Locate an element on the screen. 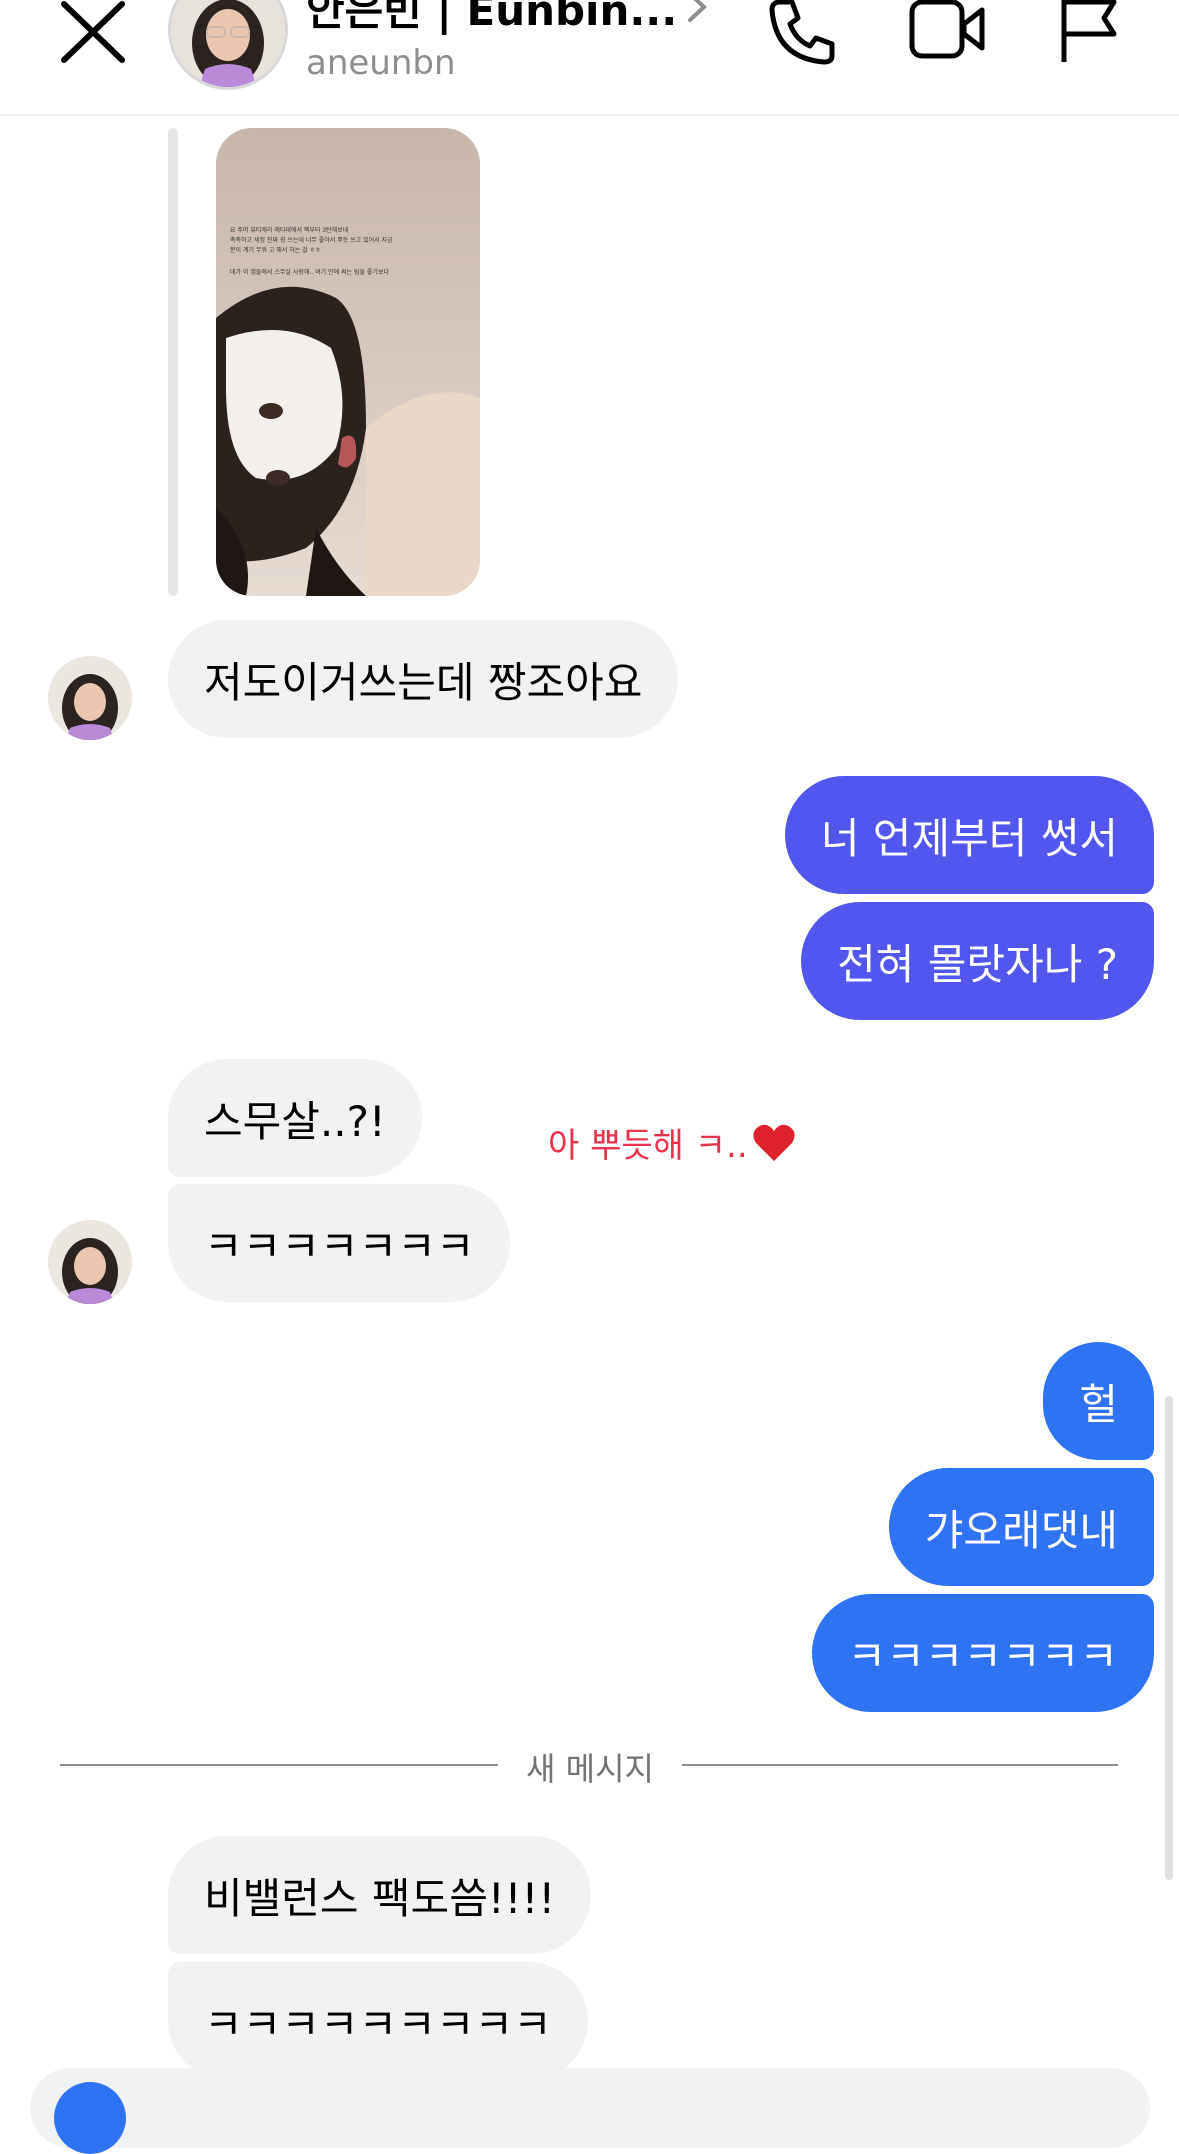  svg-text:데가 이 앱들에서 스무살 사랑해.. 여기 안에 써는 팀: 데가 이 앱들에서 스무살 사랑해.. 여기 안에 써는 팀들 좋기보다 is located at coordinates (309, 272).